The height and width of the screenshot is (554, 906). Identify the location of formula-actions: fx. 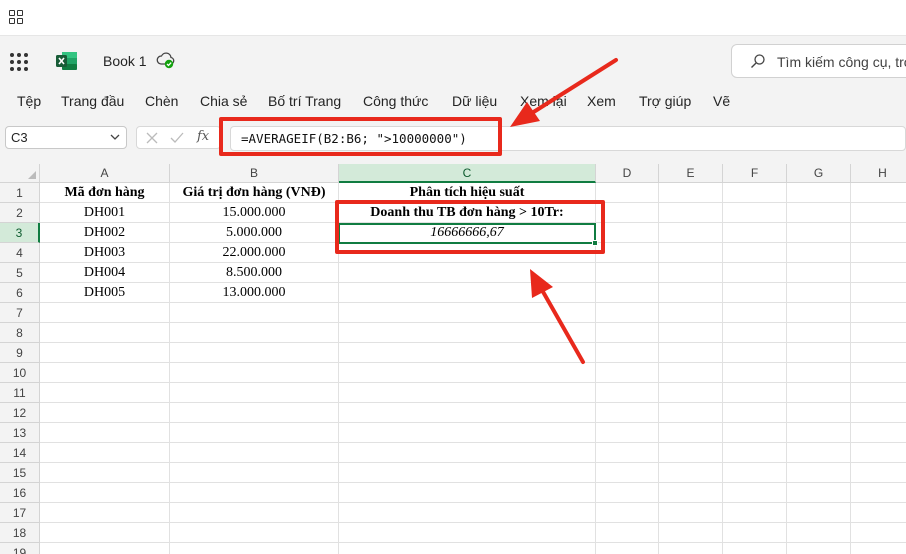
(178, 137).